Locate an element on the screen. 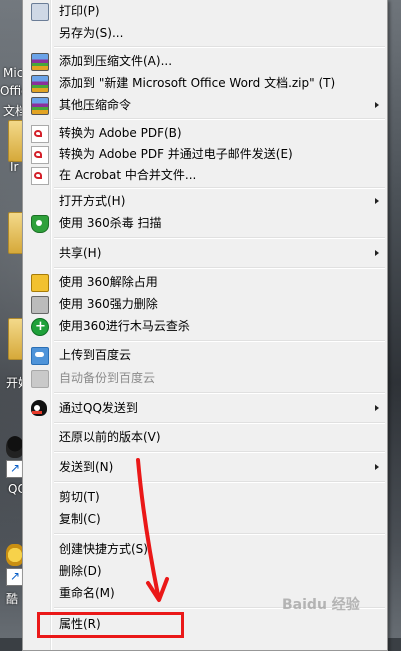 The width and height of the screenshot is (401, 651). menu-item-auto-backup-baidu: 自动备份到百度云 is located at coordinates (205, 378).